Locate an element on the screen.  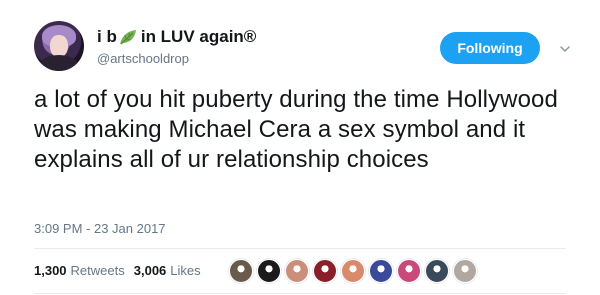
likes-count: 3,006 is located at coordinates (150, 270).